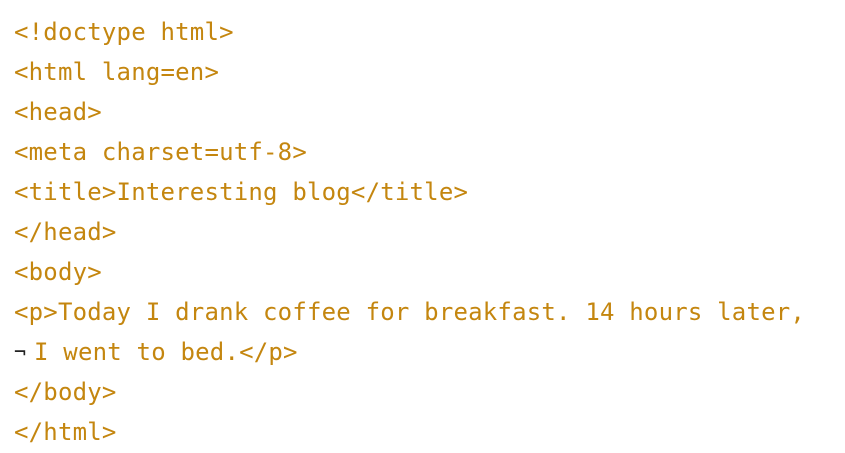 Image resolution: width=845 pixels, height=453 pixels. Describe the element at coordinates (166, 352) in the screenshot. I see `code-line-paragraph-end: I went to bed.</p>` at that location.